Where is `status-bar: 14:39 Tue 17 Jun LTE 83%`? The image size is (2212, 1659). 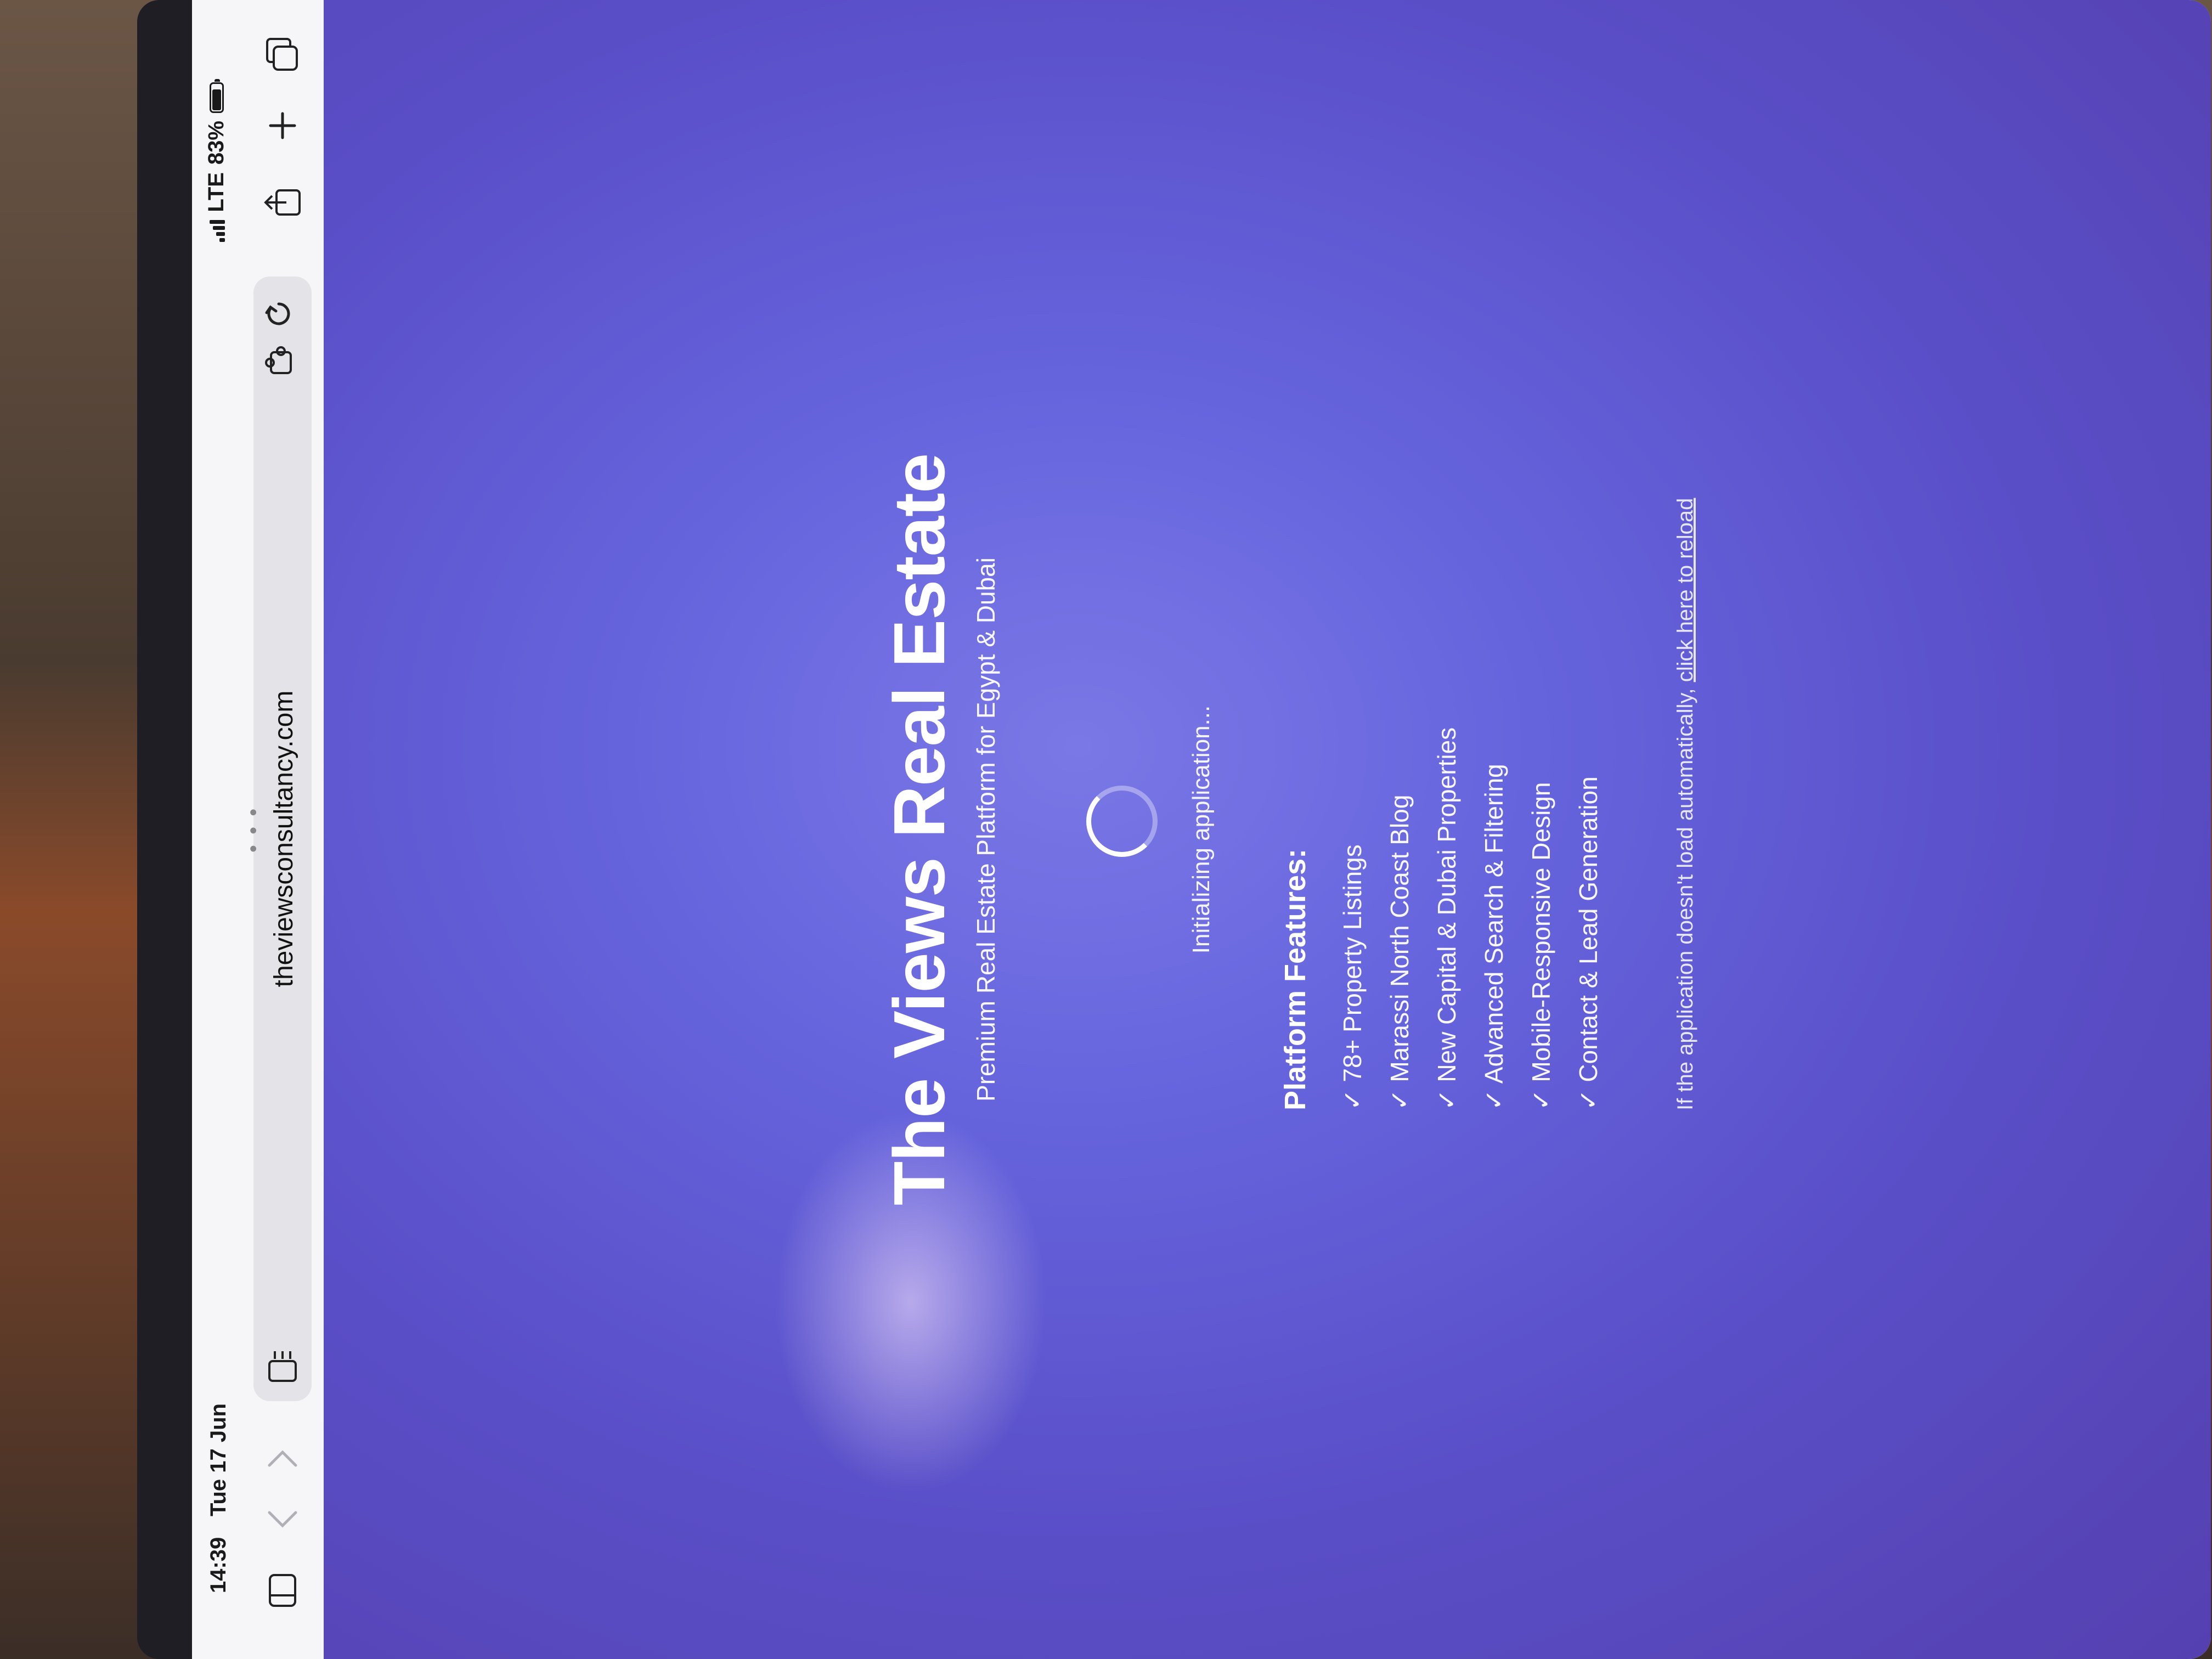
status-bar: 14:39 Tue 17 Jun LTE 83% is located at coordinates (216, 830).